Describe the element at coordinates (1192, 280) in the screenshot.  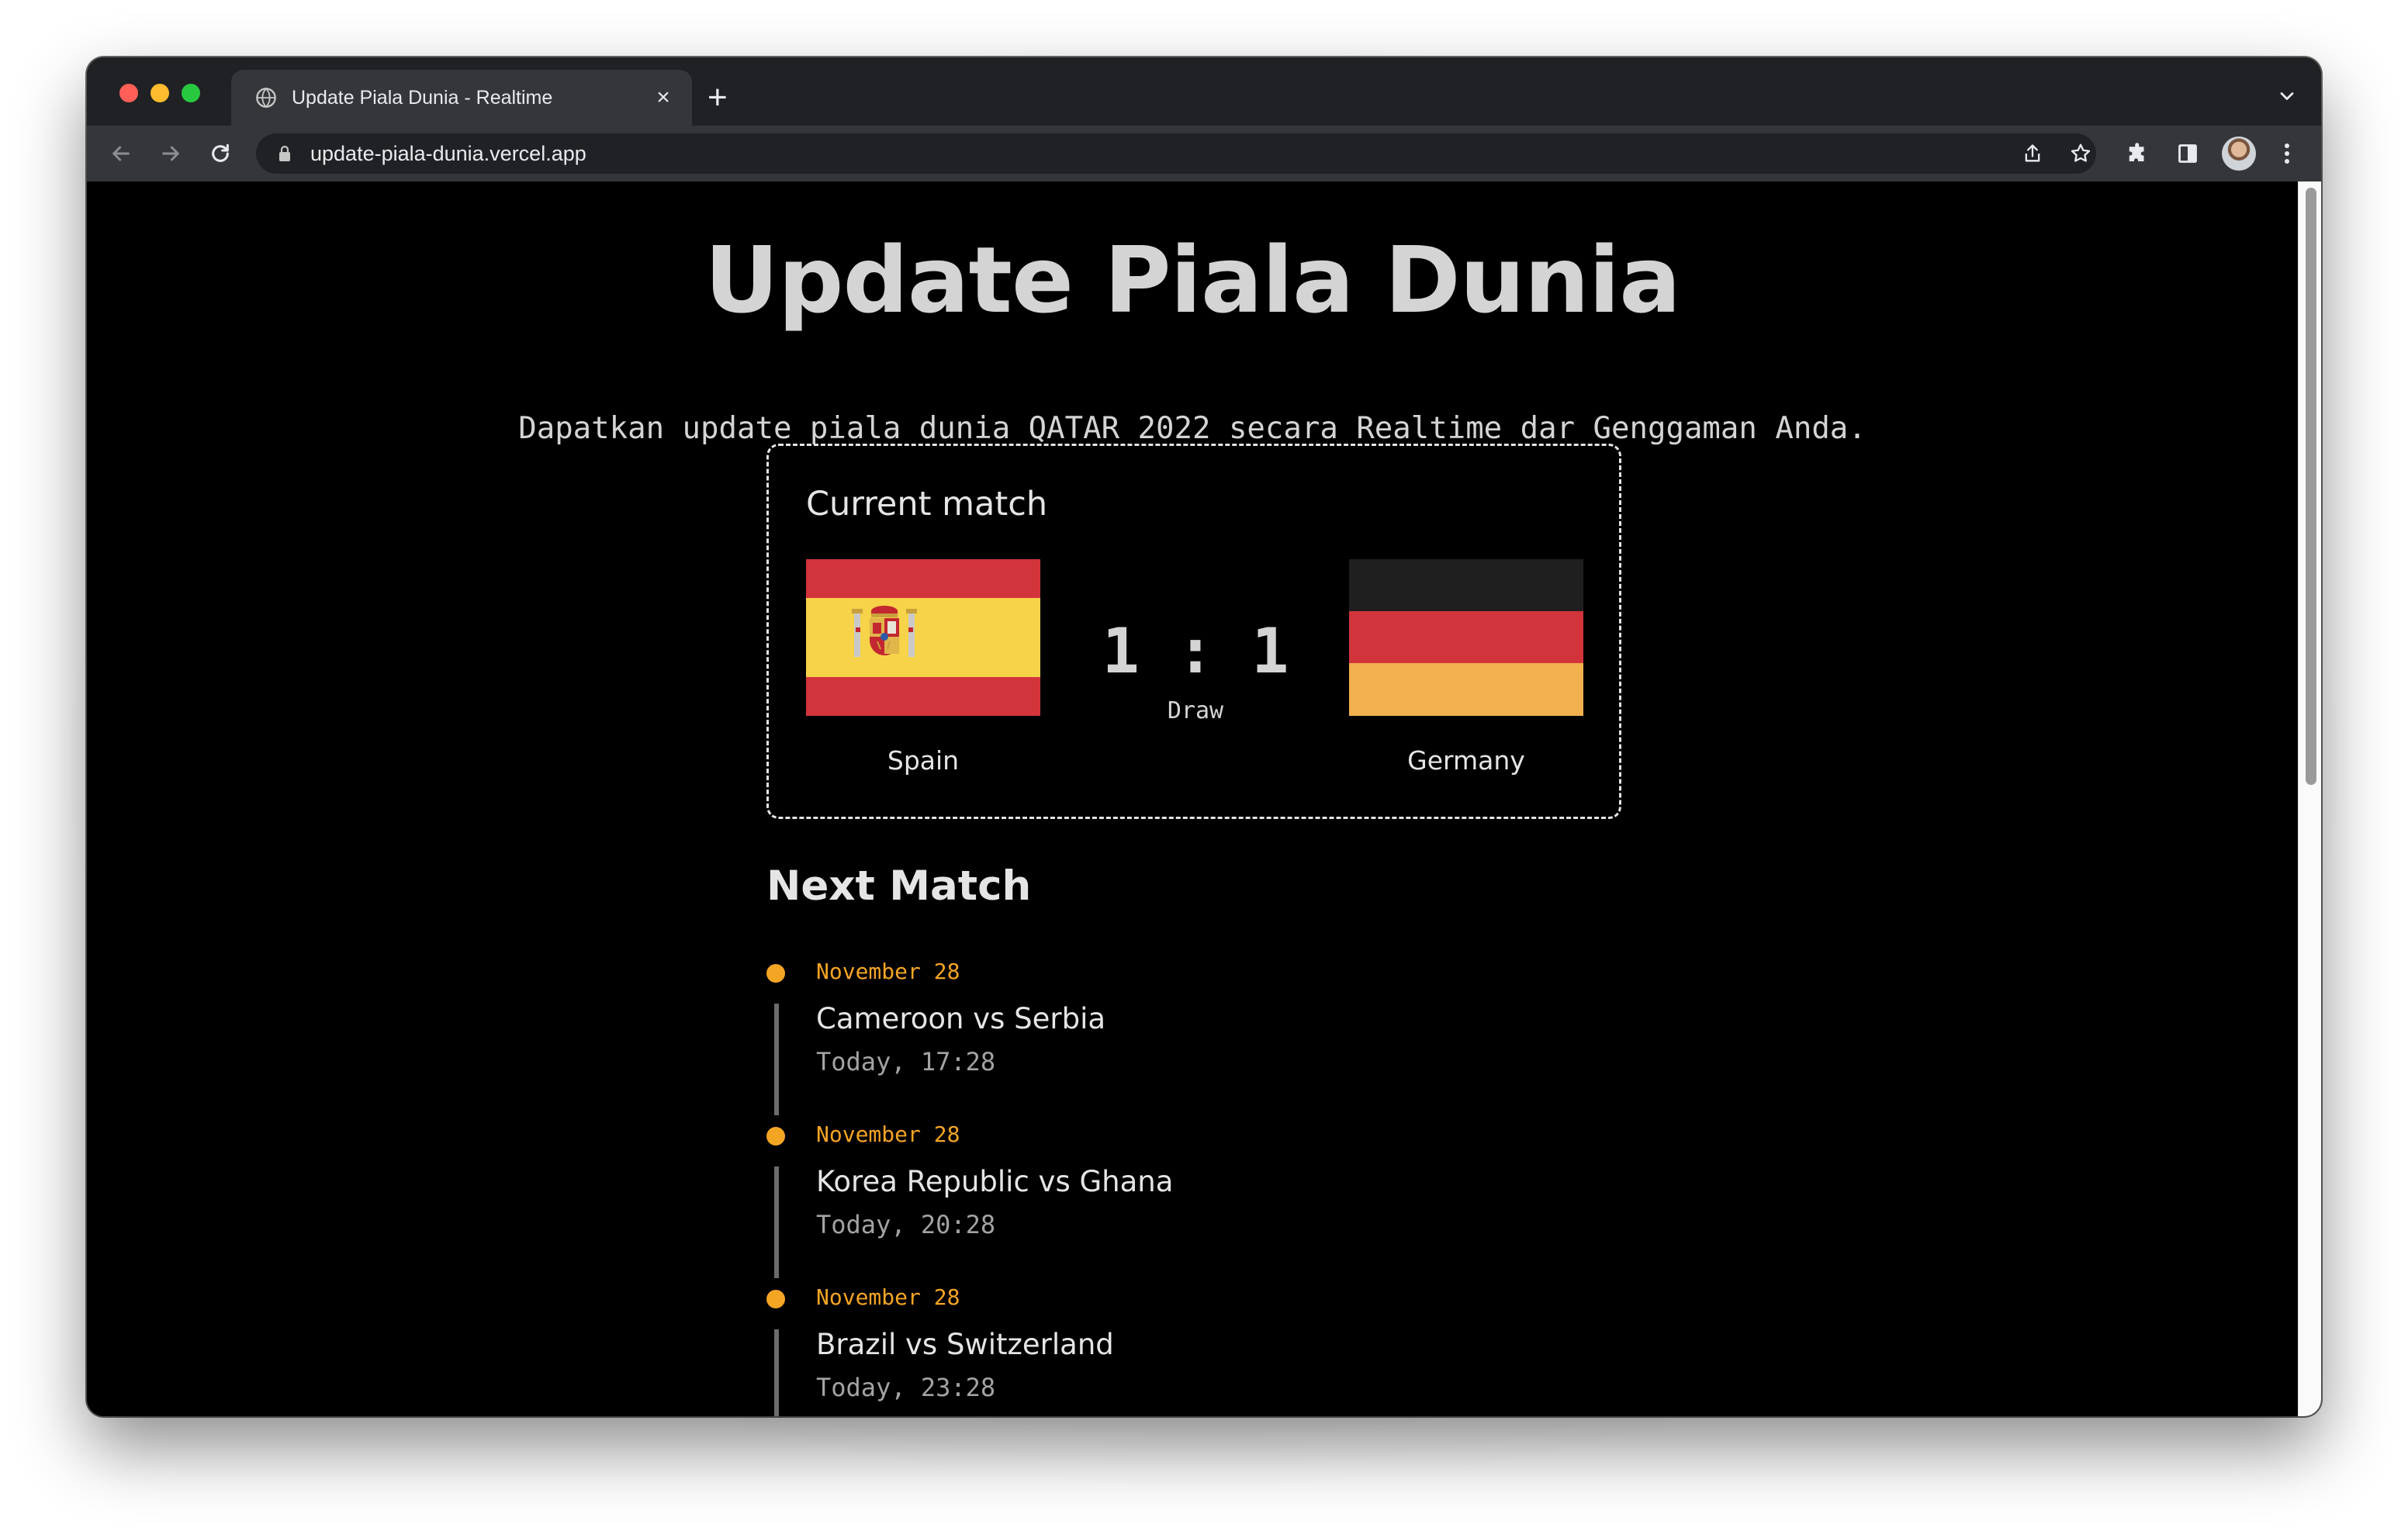
I see `page-title: Update Piala Dunia` at that location.